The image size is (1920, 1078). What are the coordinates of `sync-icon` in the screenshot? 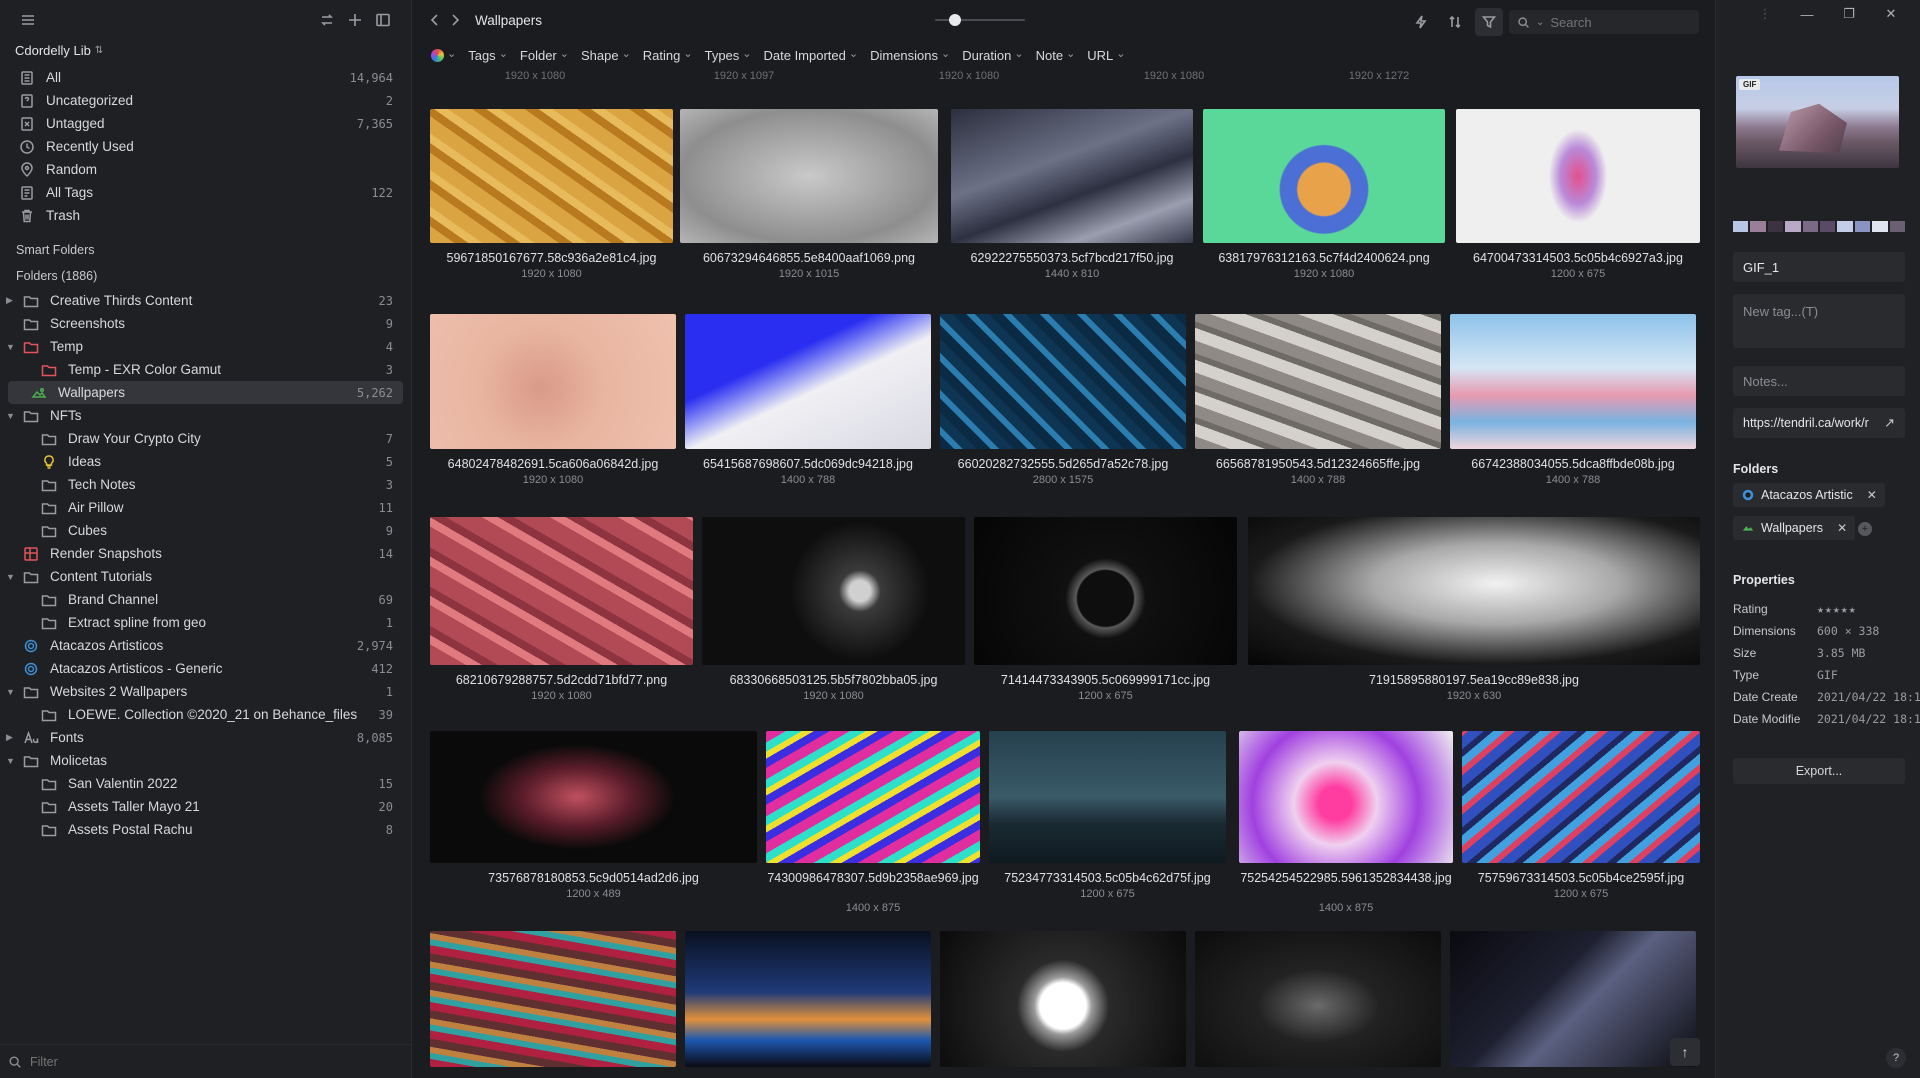 It's located at (327, 20).